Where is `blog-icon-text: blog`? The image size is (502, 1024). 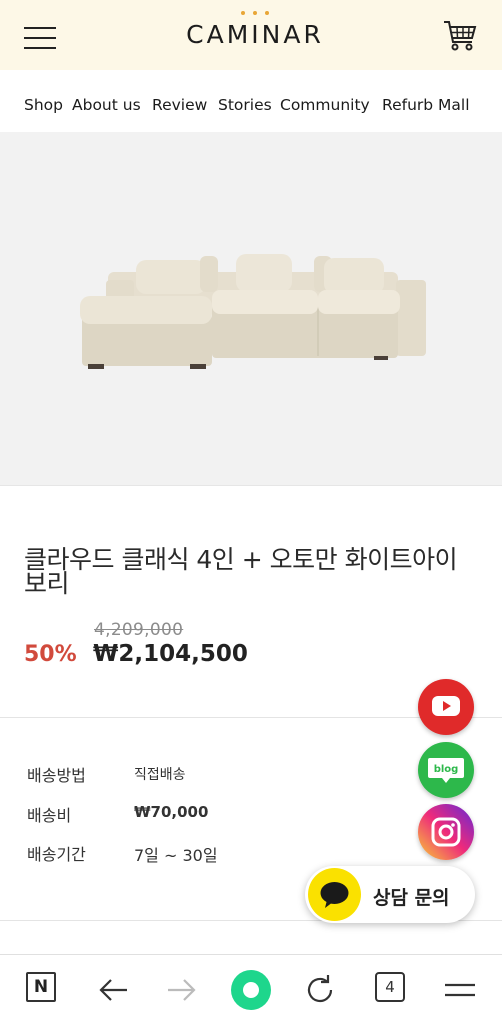
blog-icon-text: blog is located at coordinates (446, 769).